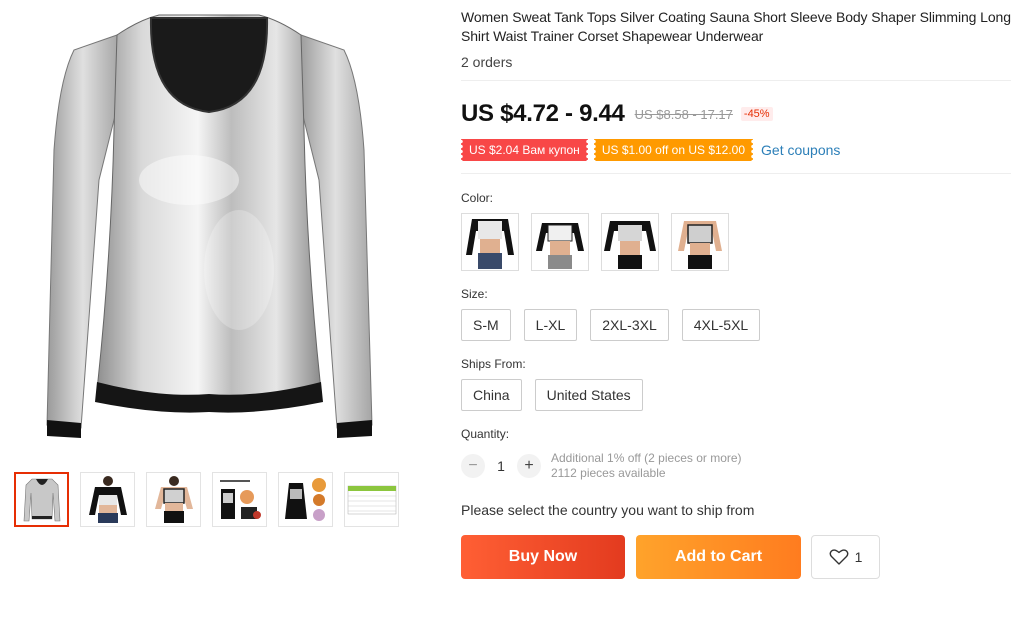 The width and height of the screenshot is (1011, 624). What do you see at coordinates (524, 150) in the screenshot?
I see `coupon-store: US $2.04 Вам купон` at bounding box center [524, 150].